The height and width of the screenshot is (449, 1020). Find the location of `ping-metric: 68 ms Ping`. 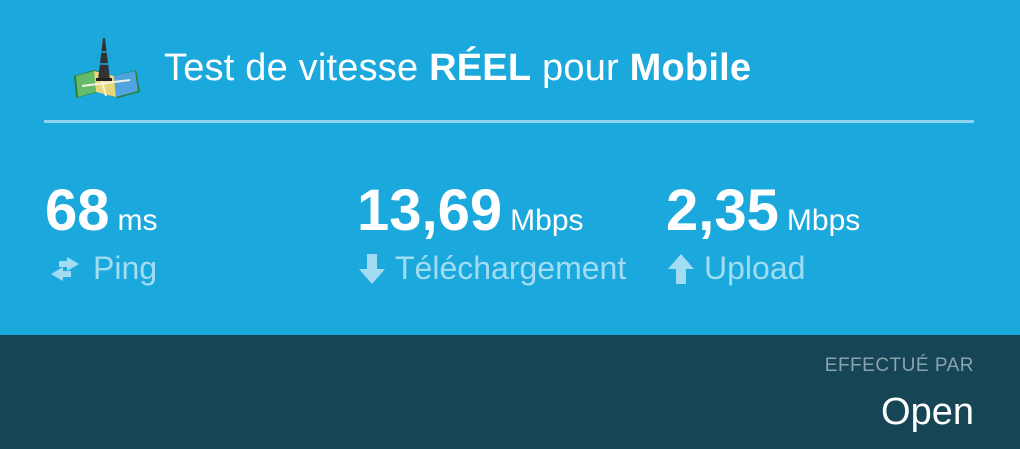

ping-metric: 68 ms Ping is located at coordinates (101, 233).